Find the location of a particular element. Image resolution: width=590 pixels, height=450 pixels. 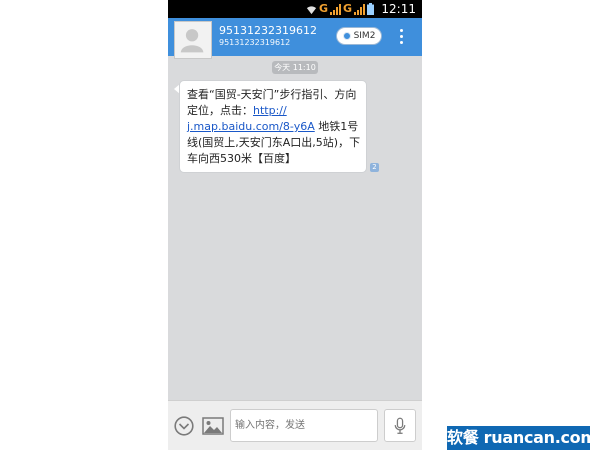

status-bar: G G 12:11 is located at coordinates (295, 9).